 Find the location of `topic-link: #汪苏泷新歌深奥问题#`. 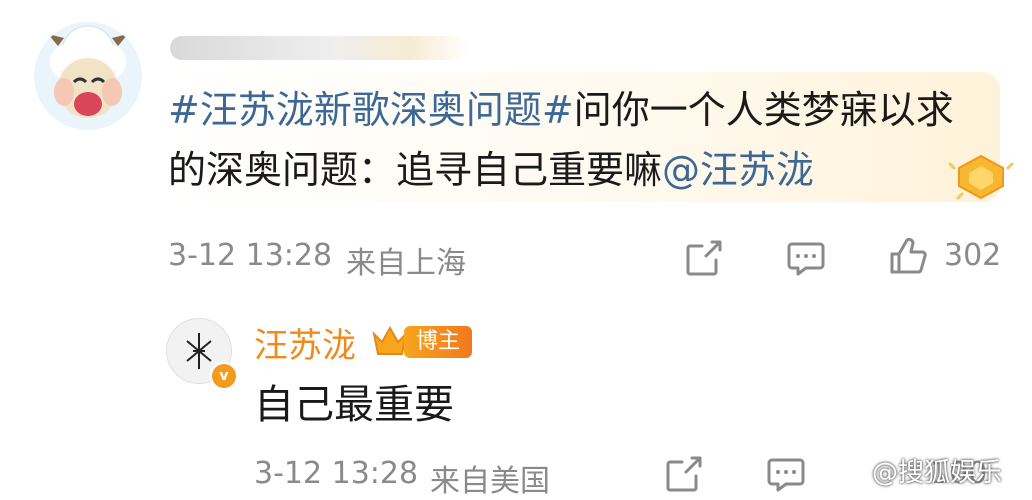

topic-link: #汪苏泷新歌深奥问题# is located at coordinates (371, 110).